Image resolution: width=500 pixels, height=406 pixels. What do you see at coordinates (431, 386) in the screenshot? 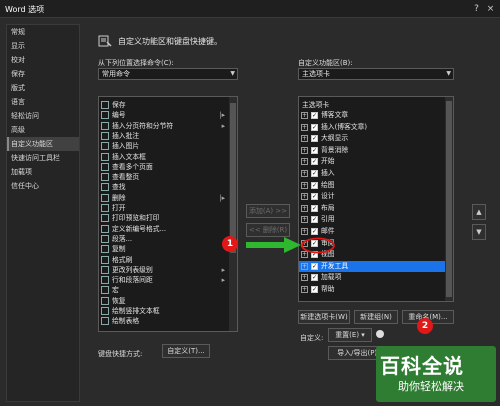
I see `watermark-line2: 助你轻松解决` at bounding box center [431, 386].